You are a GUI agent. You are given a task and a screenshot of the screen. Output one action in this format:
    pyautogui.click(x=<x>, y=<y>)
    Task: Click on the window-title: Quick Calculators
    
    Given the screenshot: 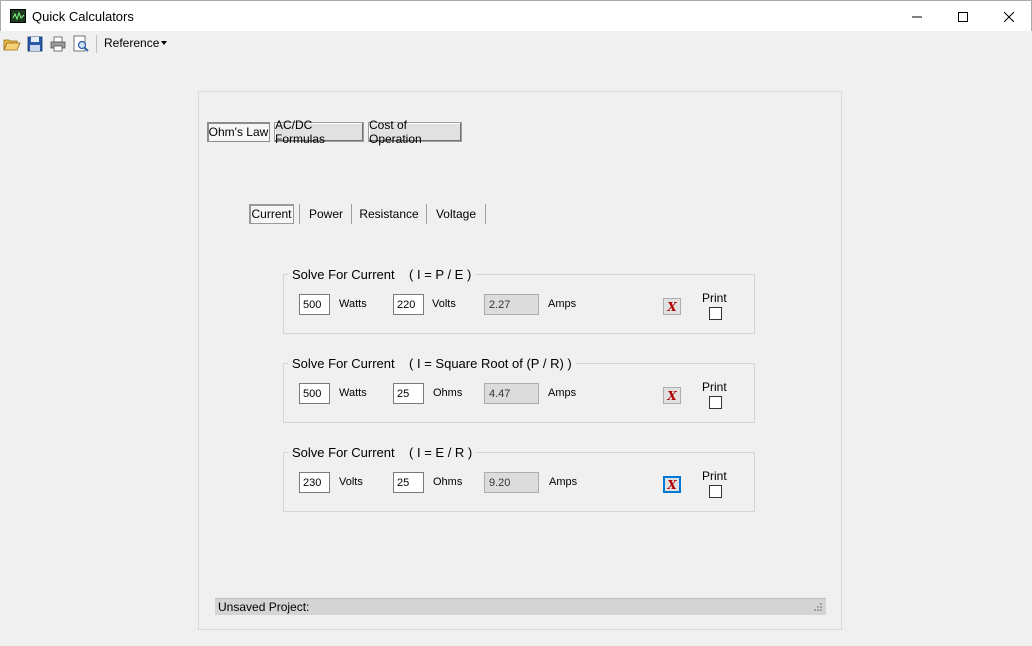 What is the action you would take?
    pyautogui.click(x=83, y=16)
    